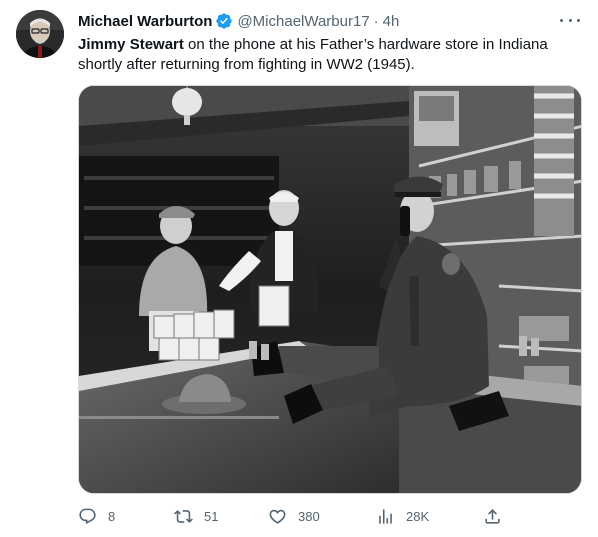  I want to click on reply-button: 8, so click(96, 516).